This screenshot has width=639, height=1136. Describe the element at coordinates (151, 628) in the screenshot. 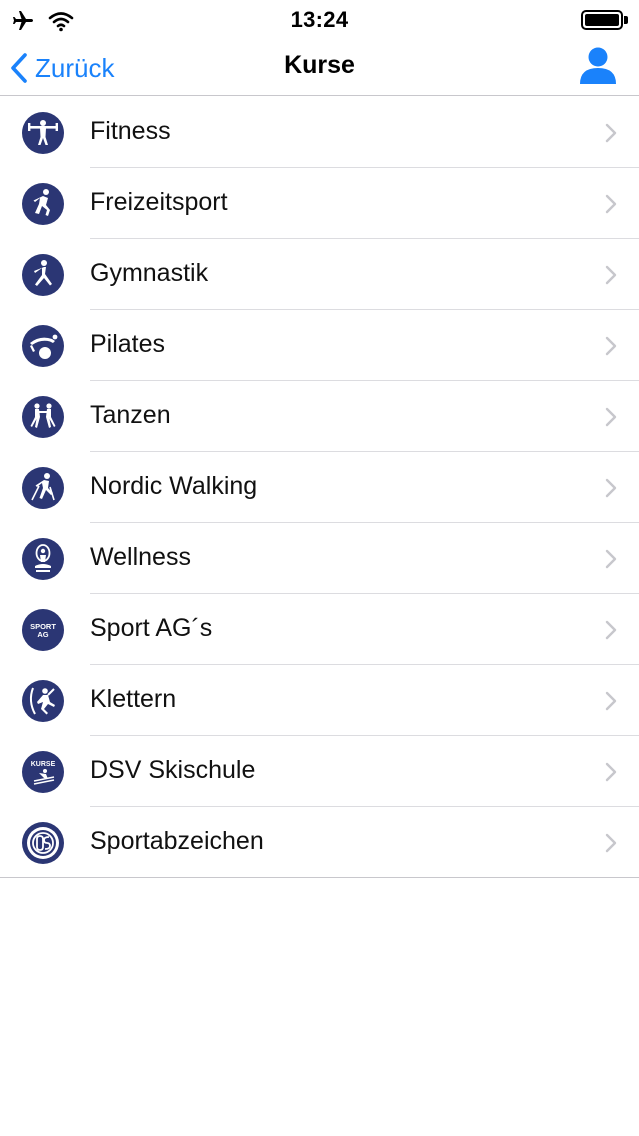

I see `list-item-label: Sport AG´s` at that location.